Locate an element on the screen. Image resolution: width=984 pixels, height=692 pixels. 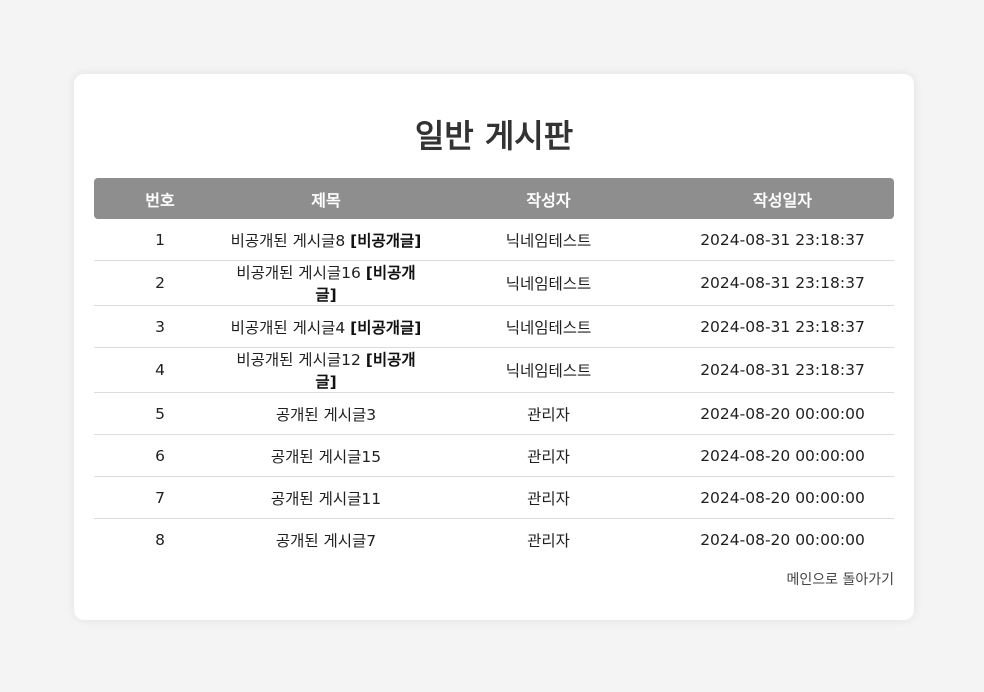
post-title-cell: 공개된 게시글15 is located at coordinates (326, 455).